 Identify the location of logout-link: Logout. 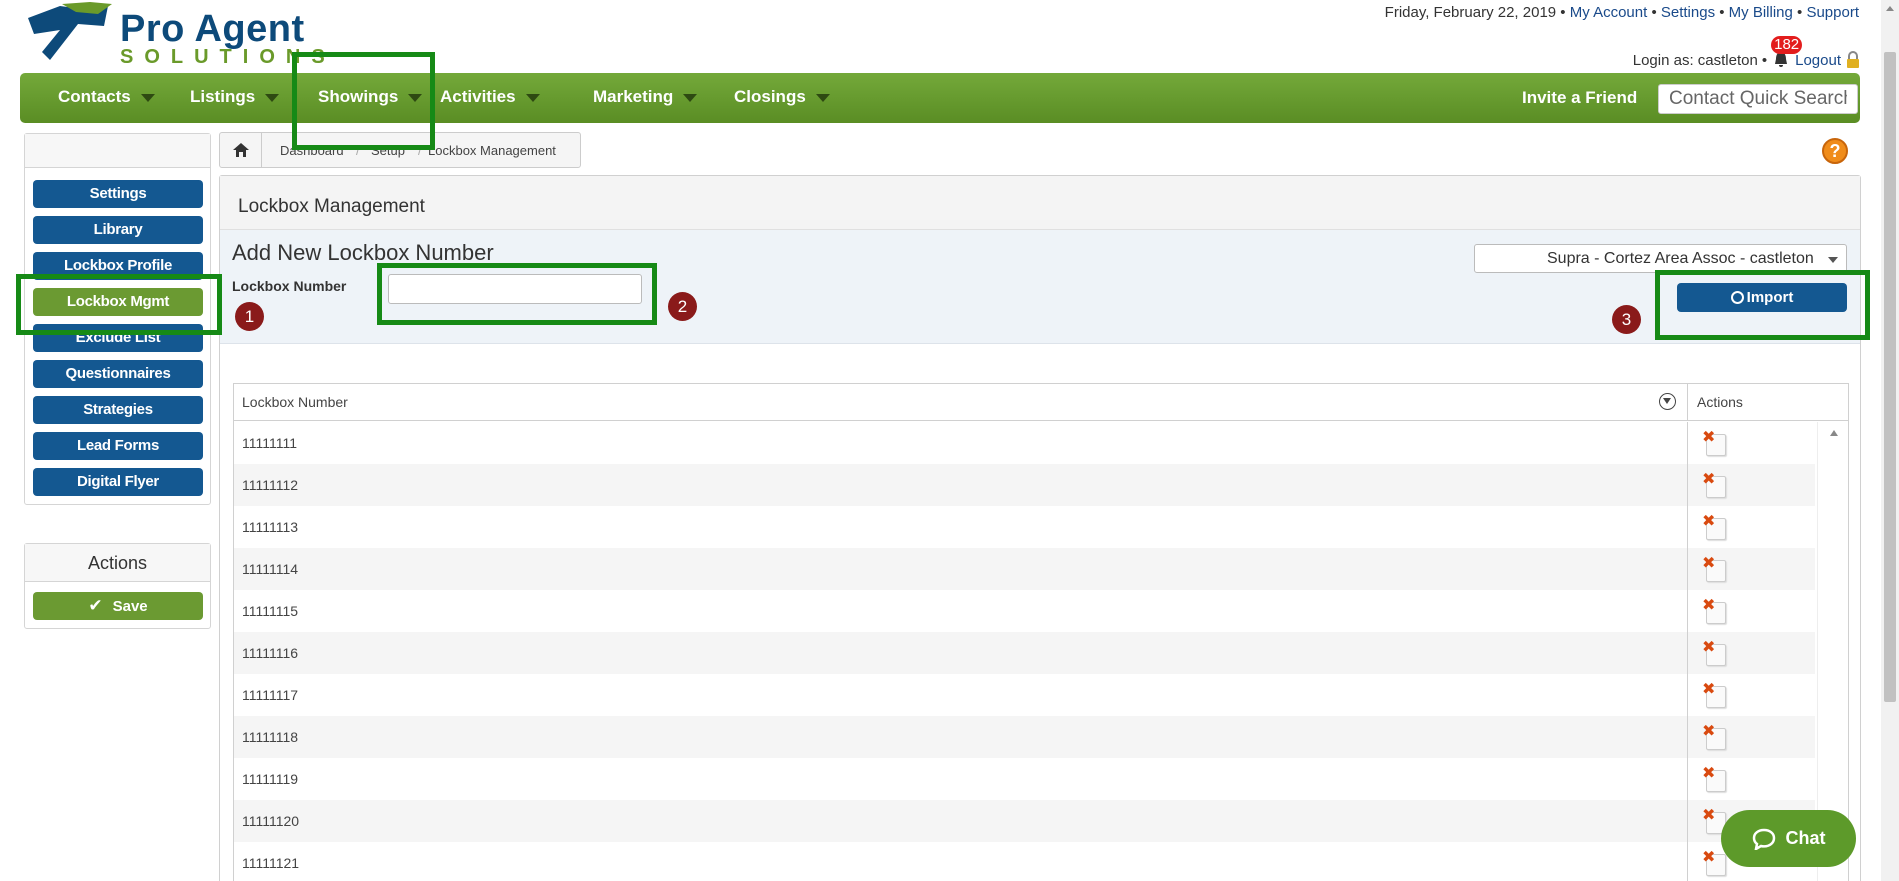
(1818, 60).